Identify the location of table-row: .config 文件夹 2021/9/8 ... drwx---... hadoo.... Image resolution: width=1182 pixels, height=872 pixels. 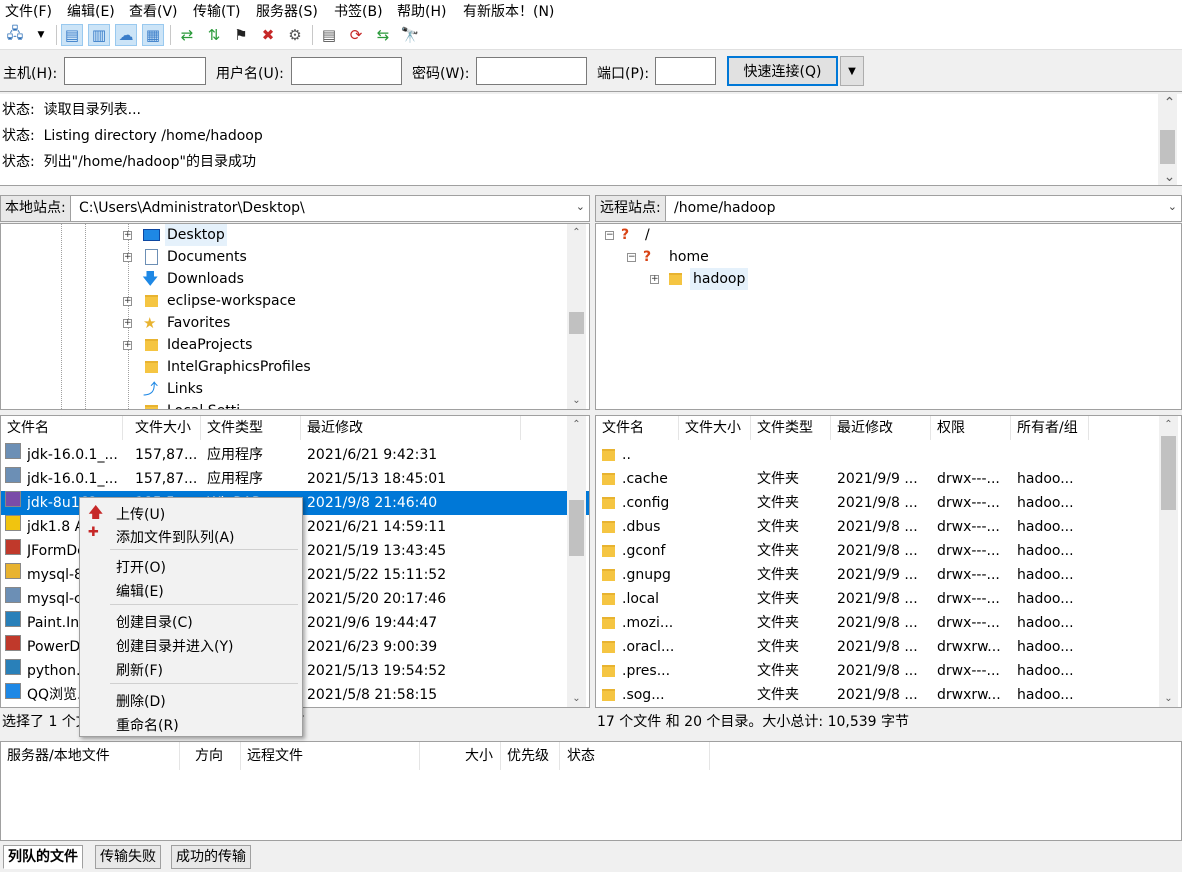
(888, 503).